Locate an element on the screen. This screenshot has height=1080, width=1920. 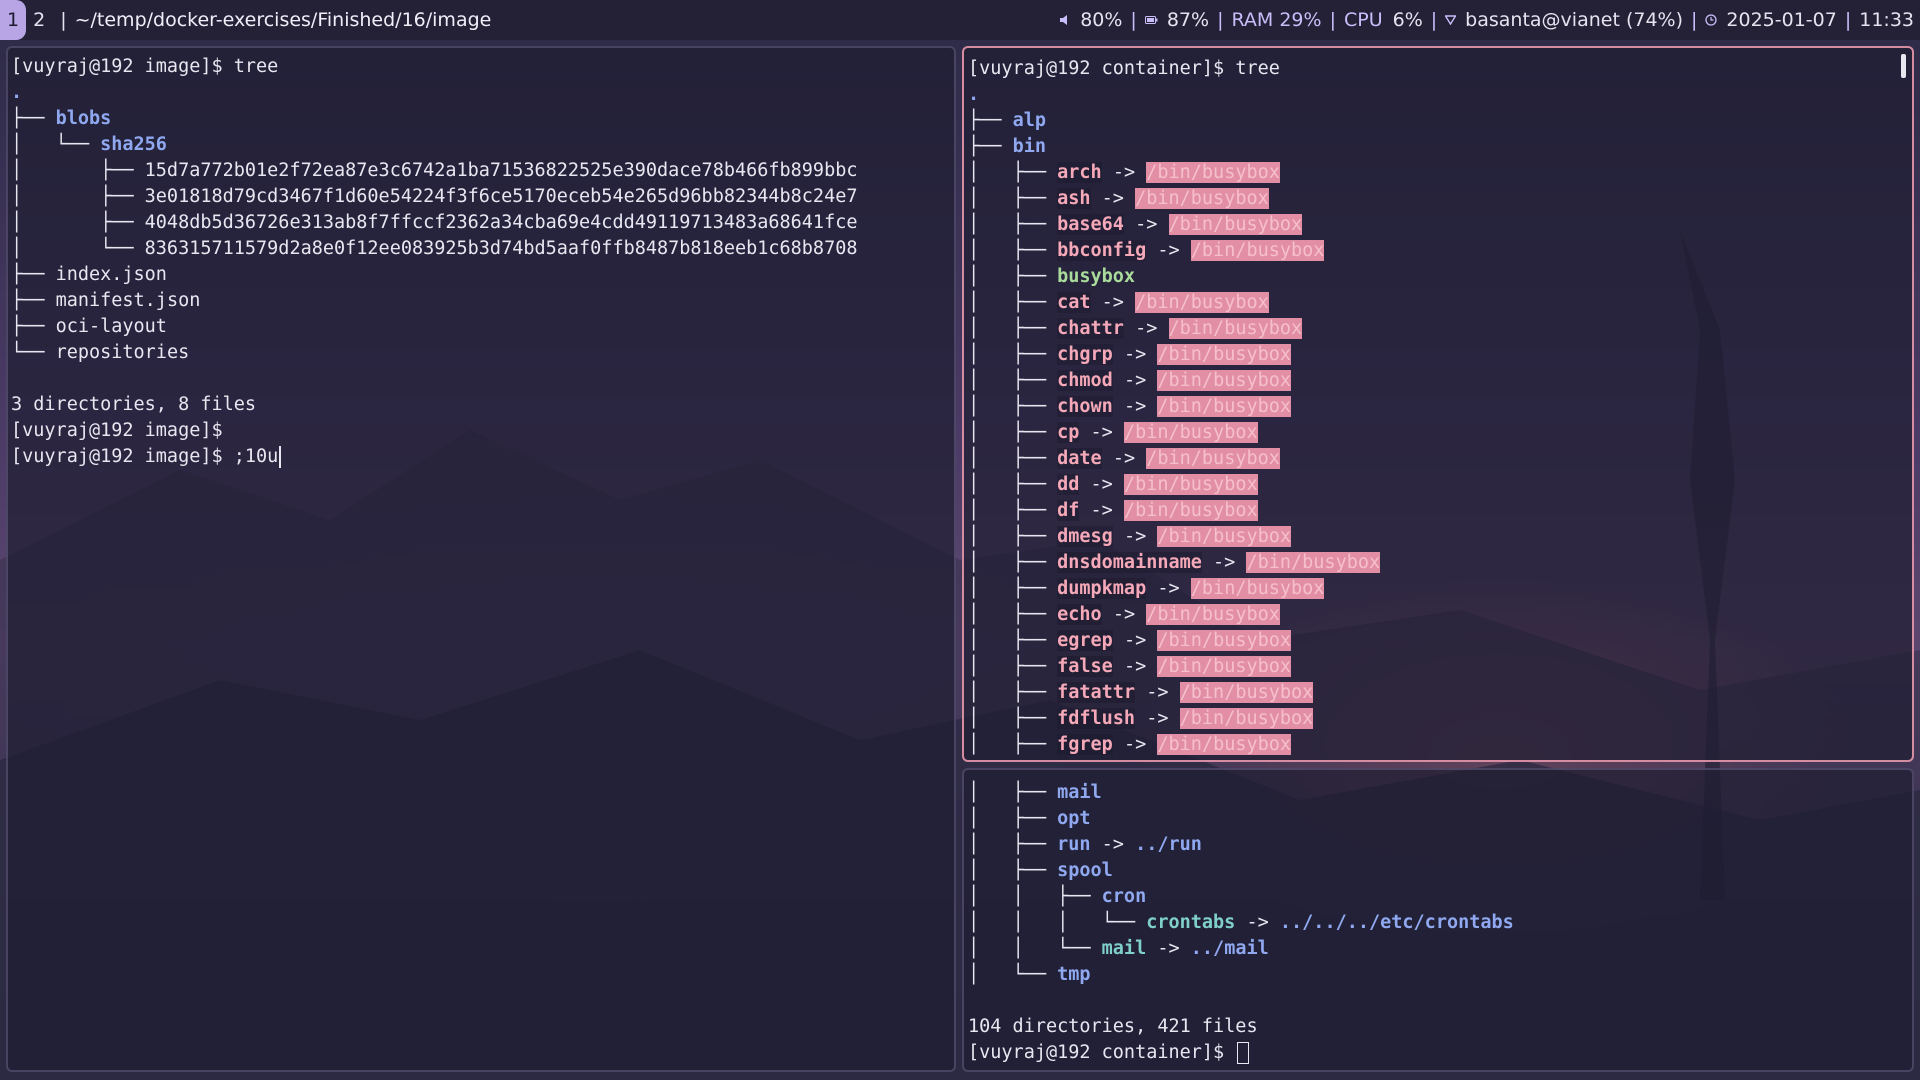
tree-link: arch is located at coordinates (1079, 172).